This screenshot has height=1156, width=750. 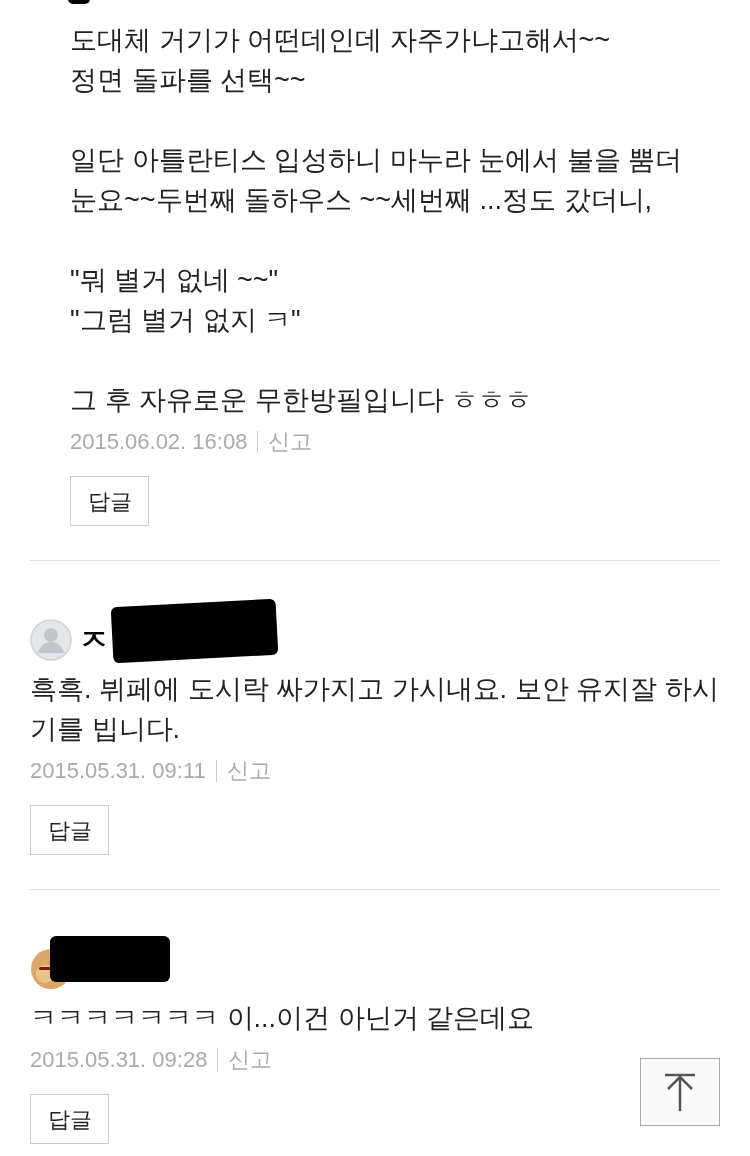 What do you see at coordinates (341, 60) in the screenshot?
I see `comment-text: 도대체 거기가 어떤데인데 자주가냐고해서~~ 정면 돌파를 선택~~` at bounding box center [341, 60].